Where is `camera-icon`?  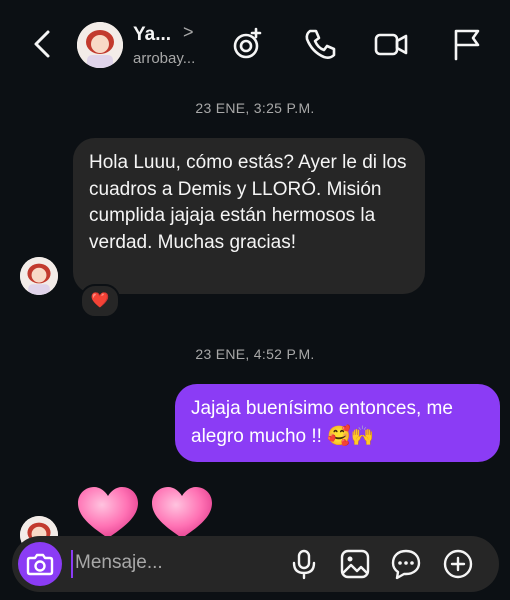 camera-icon is located at coordinates (40, 564).